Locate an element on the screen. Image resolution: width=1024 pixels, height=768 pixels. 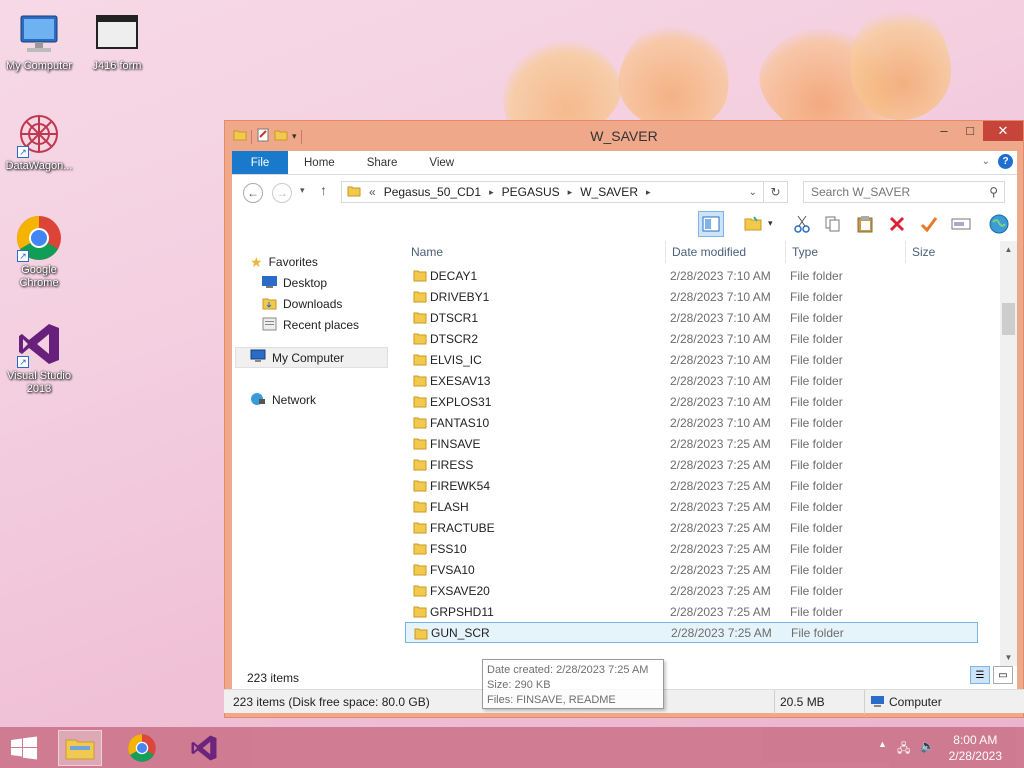
taskbar-visual-studio is located at coordinates (204, 748).